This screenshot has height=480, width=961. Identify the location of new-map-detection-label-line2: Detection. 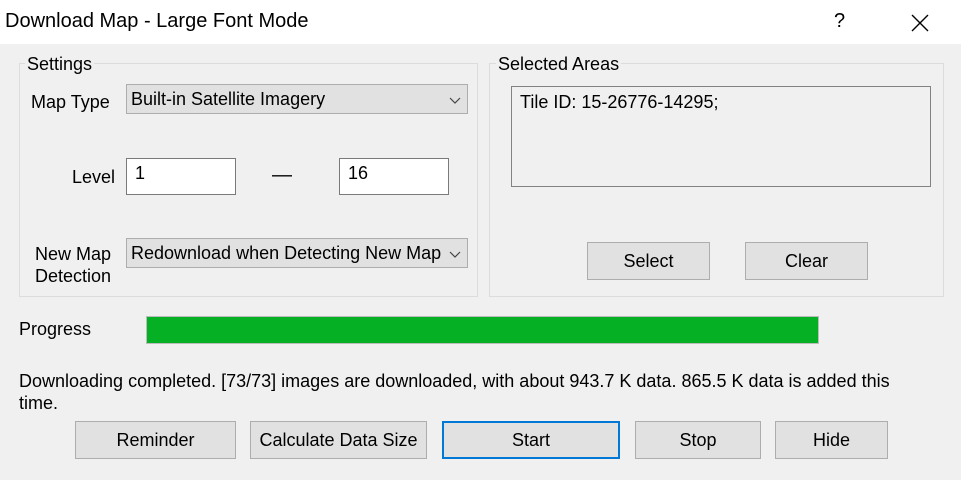
(73, 276).